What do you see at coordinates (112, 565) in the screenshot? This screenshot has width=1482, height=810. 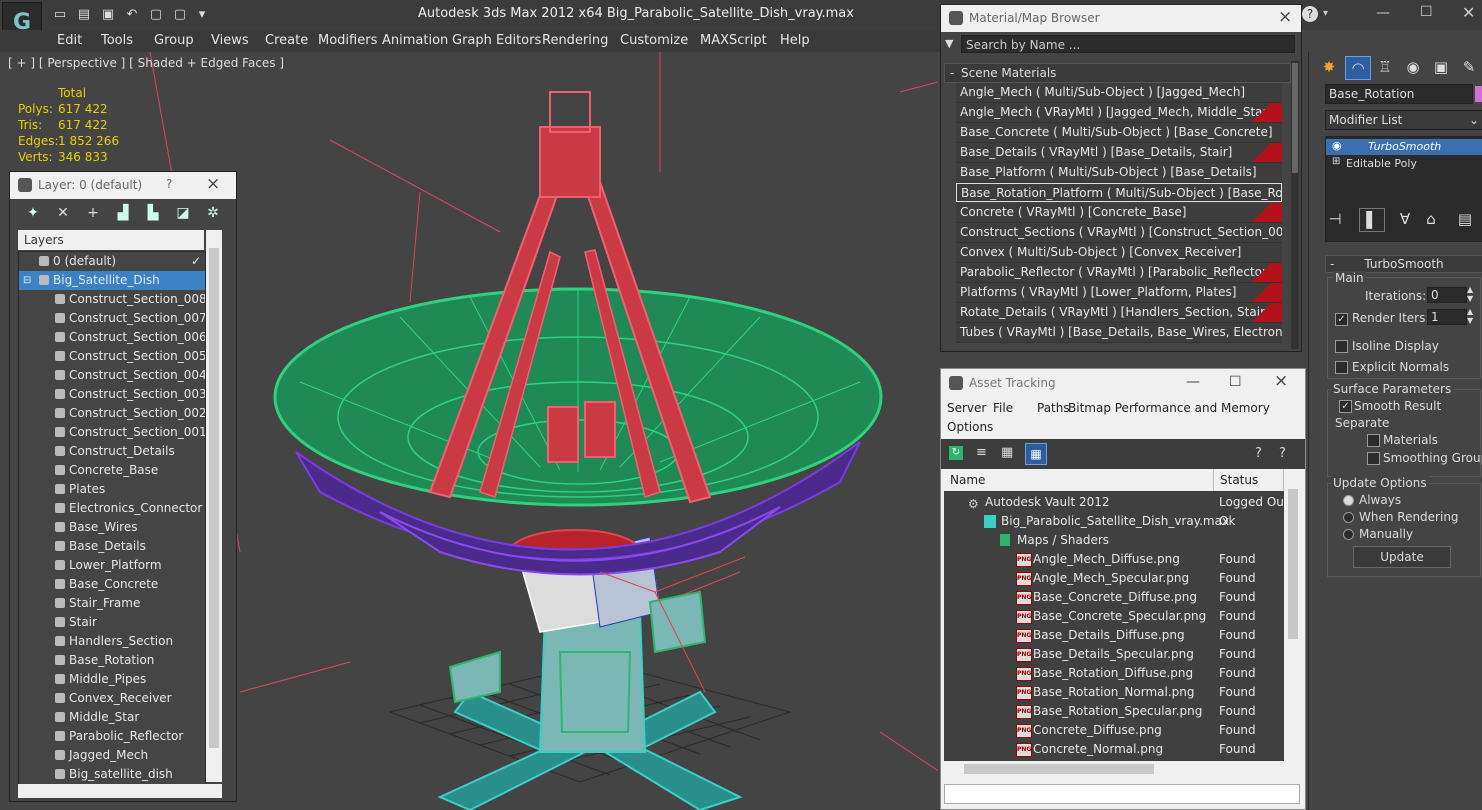 I see `layer-row: Lower_Platform` at bounding box center [112, 565].